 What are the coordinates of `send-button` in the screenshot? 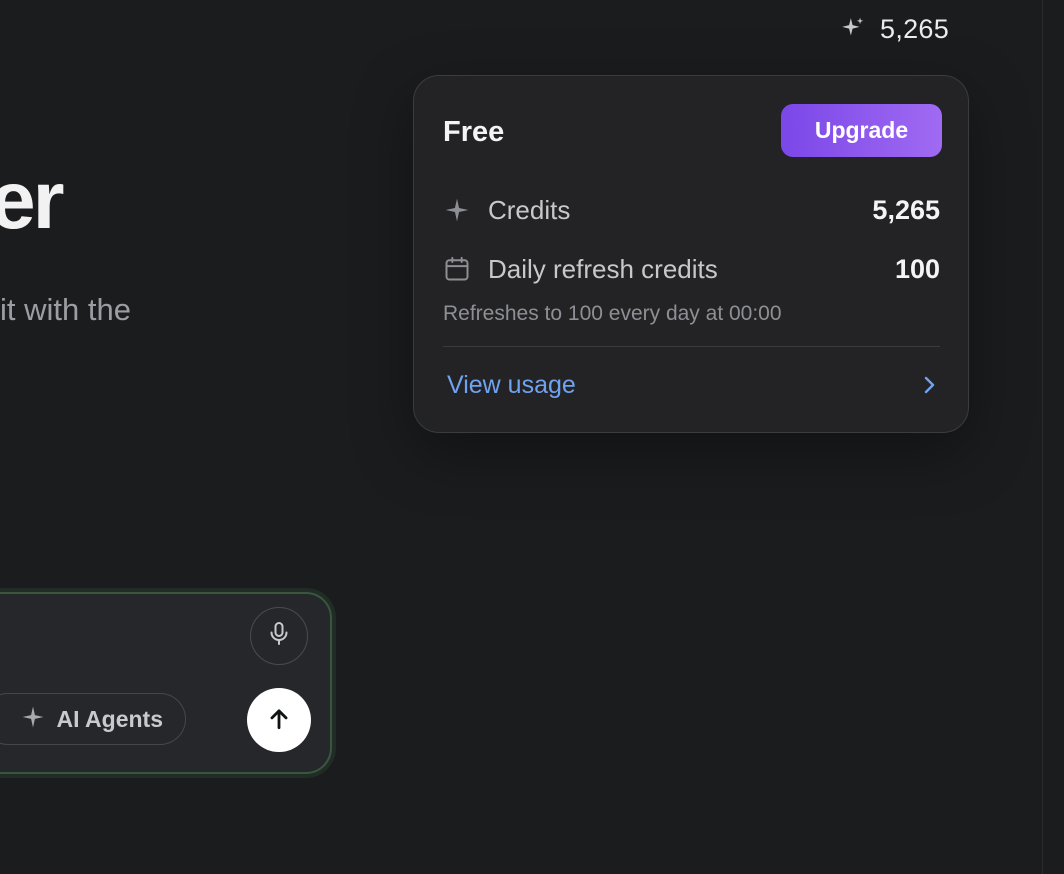 It's located at (279, 720).